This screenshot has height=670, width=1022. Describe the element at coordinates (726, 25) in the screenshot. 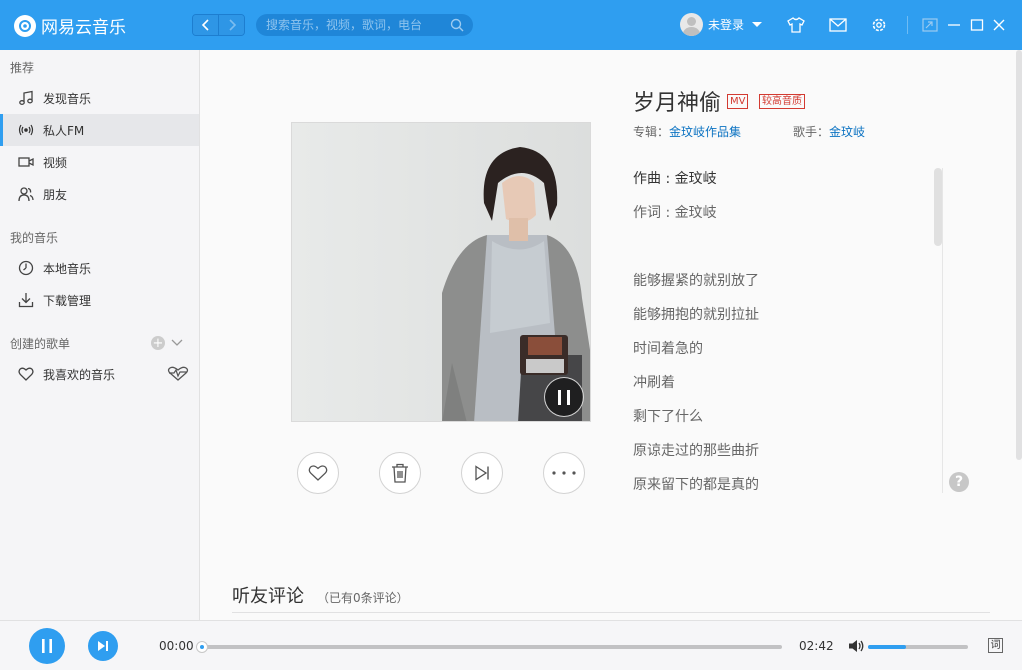

I see `username: 未登录` at that location.